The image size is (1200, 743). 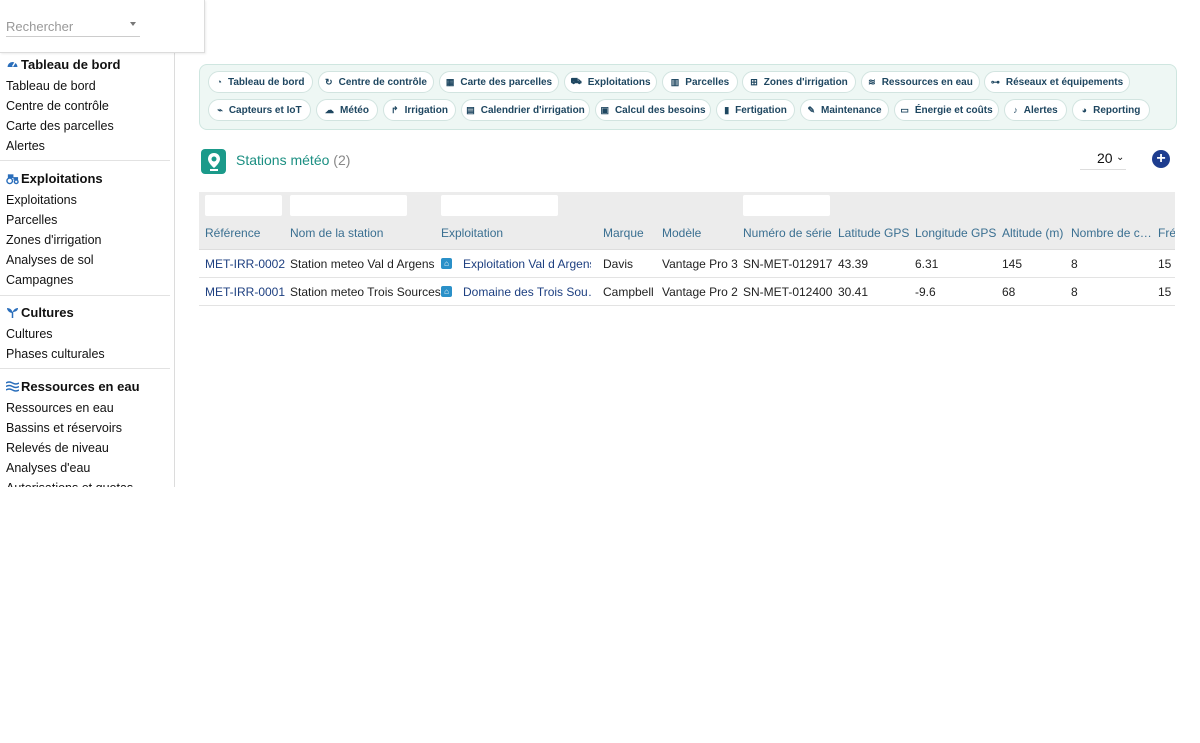 What do you see at coordinates (87, 178) in the screenshot?
I see `sidebar-heading-exploitations: Exploitations` at bounding box center [87, 178].